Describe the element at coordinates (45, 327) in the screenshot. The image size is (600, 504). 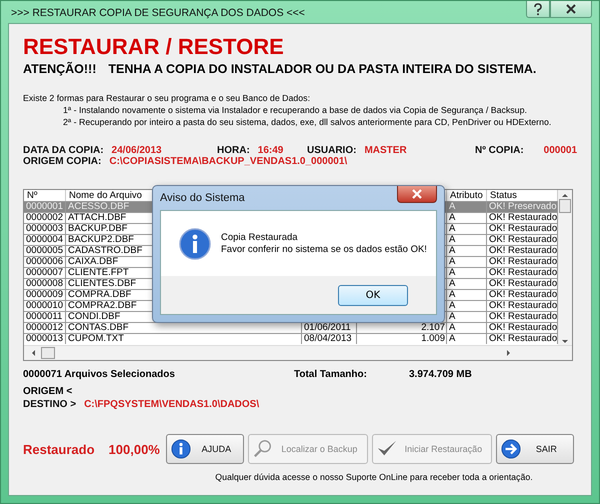
I see `table-cell: 0000012` at that location.